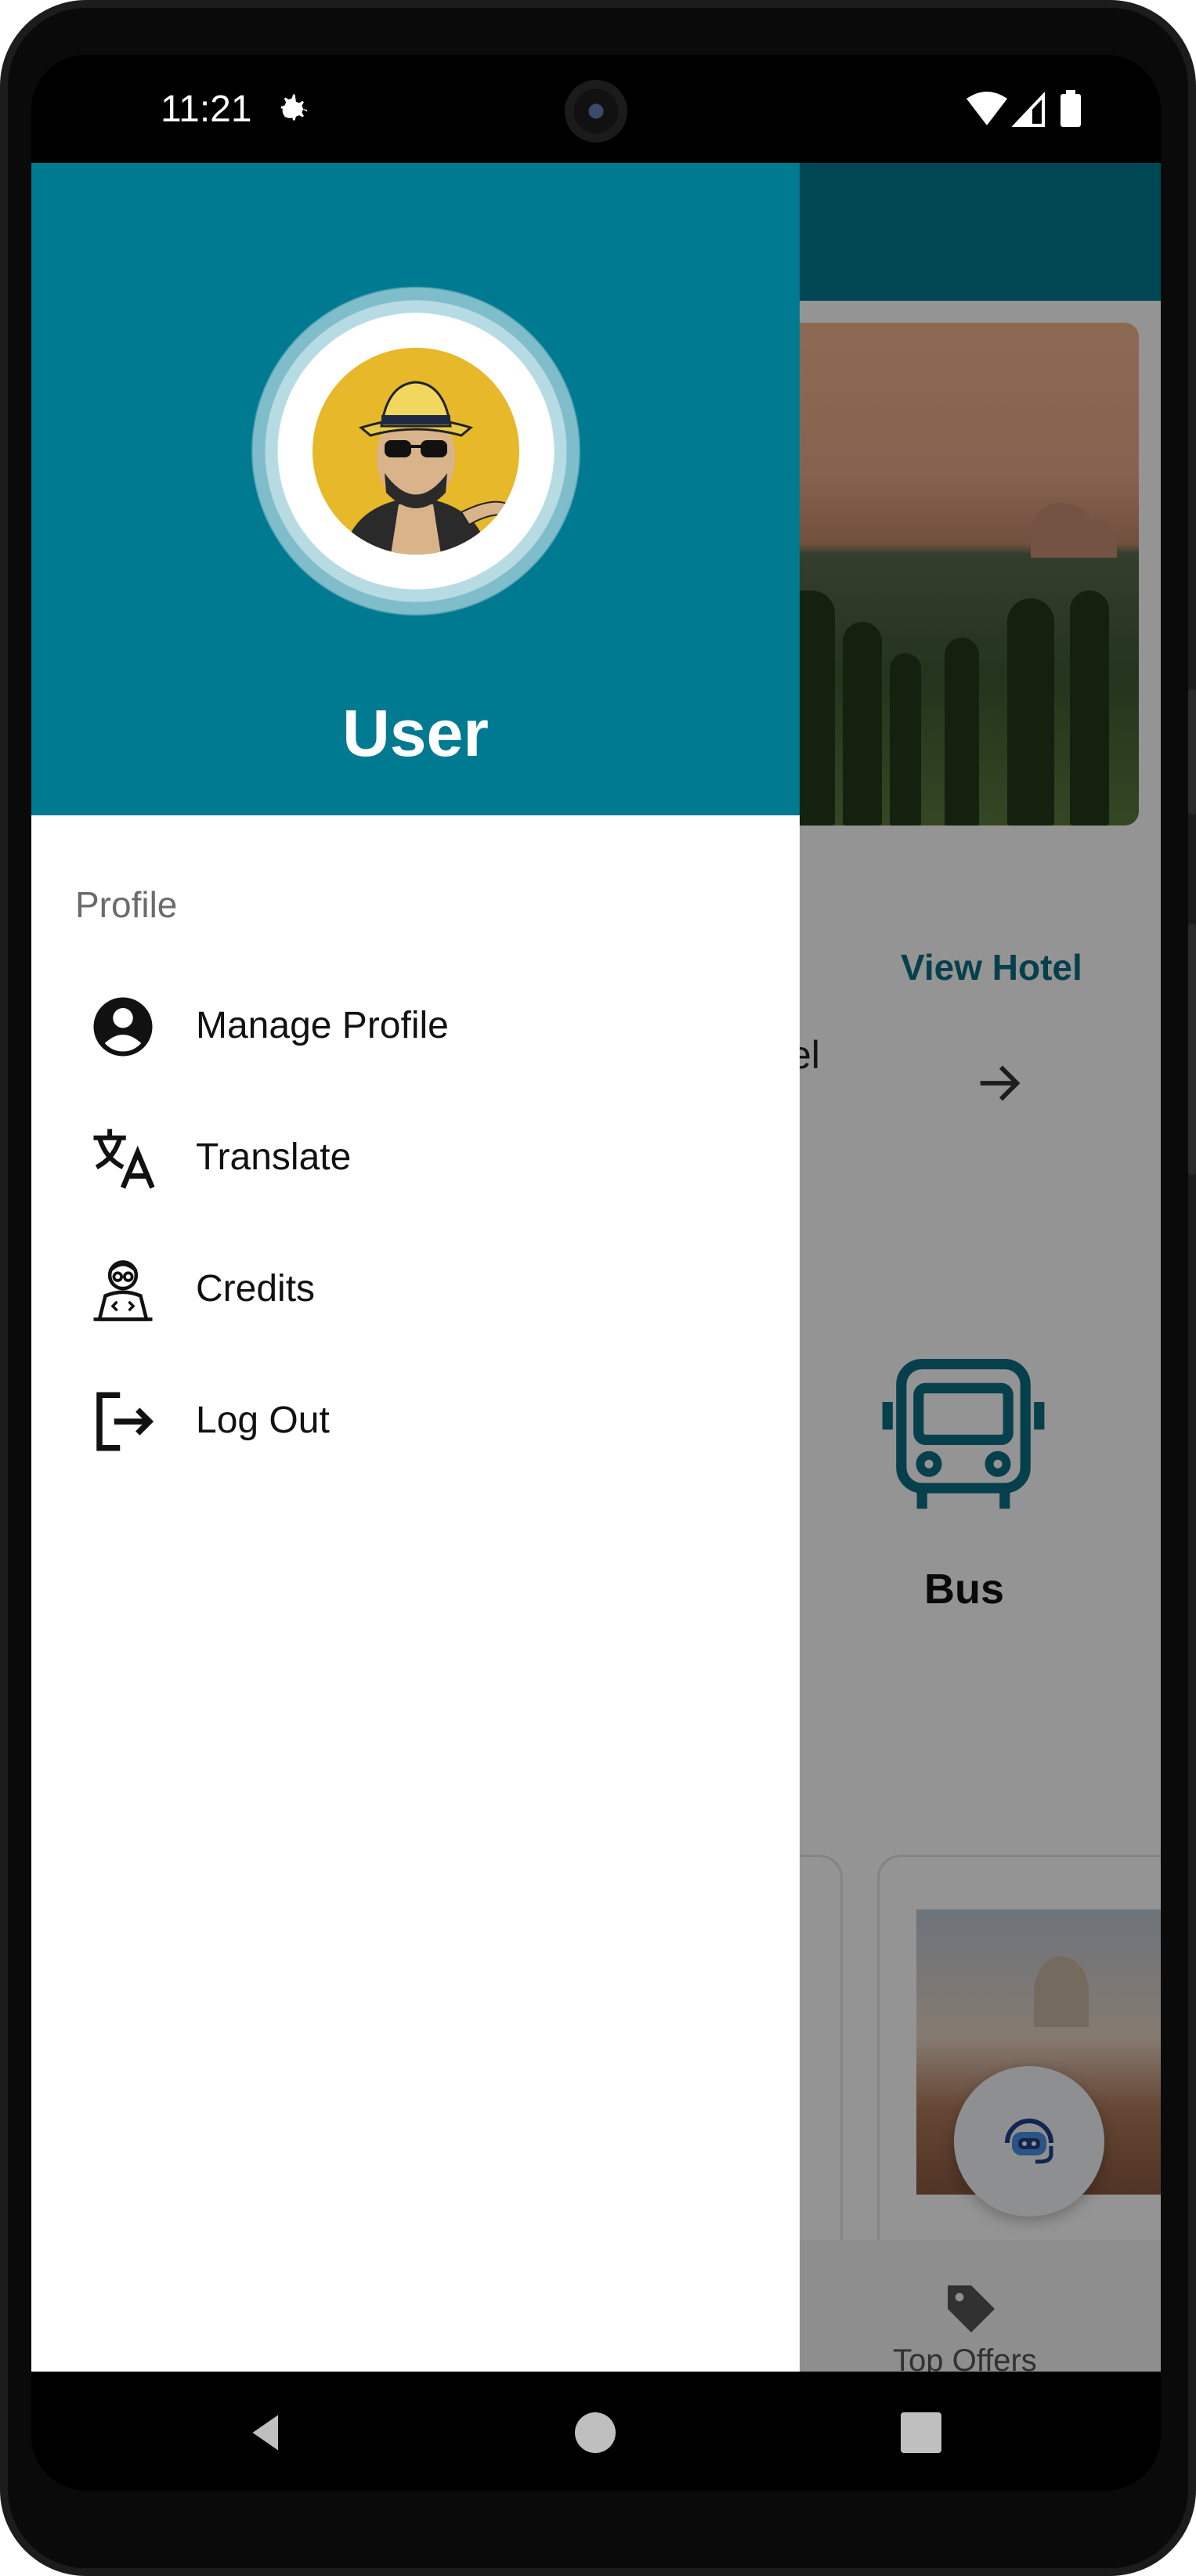 This screenshot has width=1196, height=2576. I want to click on home-icon, so click(595, 2432).